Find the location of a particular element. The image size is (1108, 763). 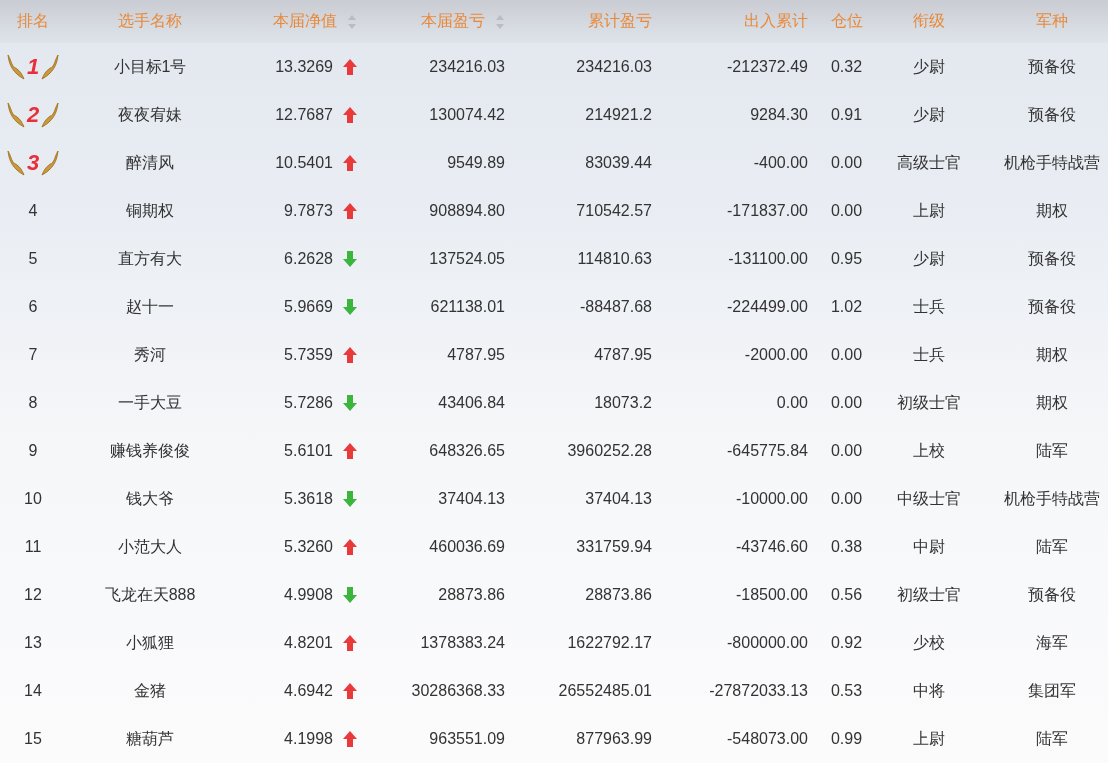

position-value: 0.53 is located at coordinates (846, 691).